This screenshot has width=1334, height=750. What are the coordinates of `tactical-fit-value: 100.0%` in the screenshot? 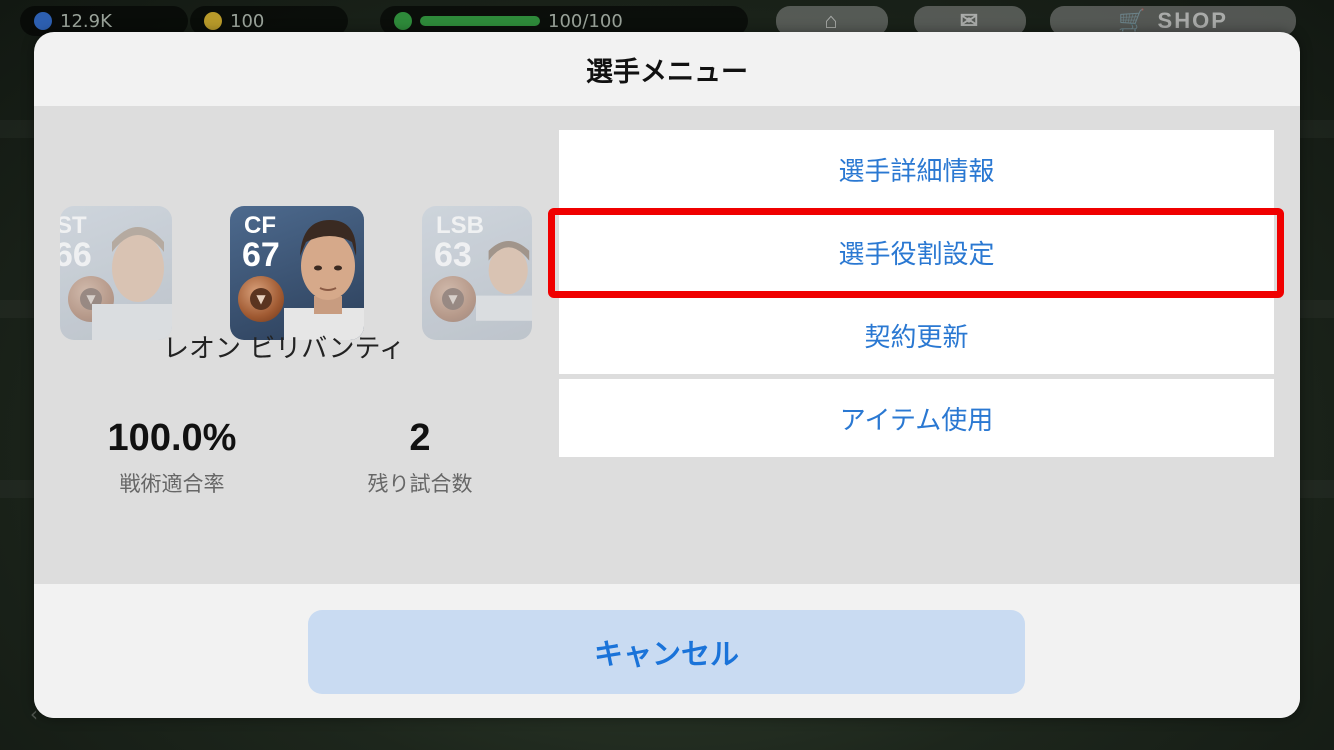 It's located at (172, 438).